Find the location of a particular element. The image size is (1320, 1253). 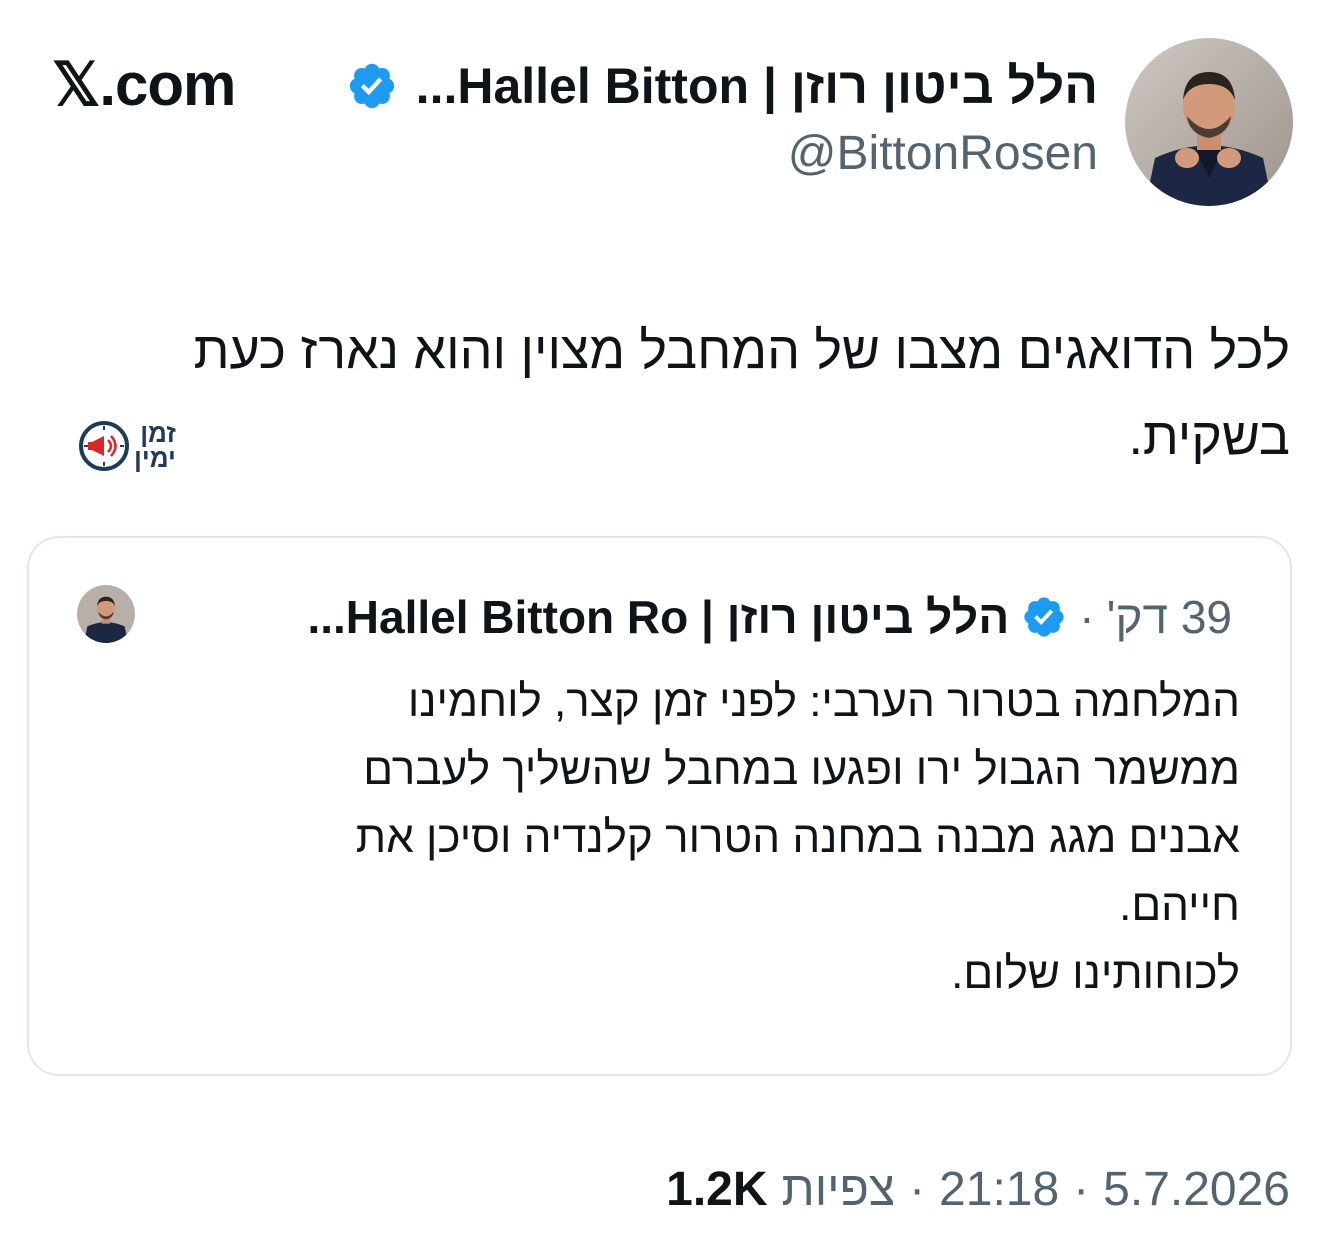

quoted-avatar-image is located at coordinates (106, 614).